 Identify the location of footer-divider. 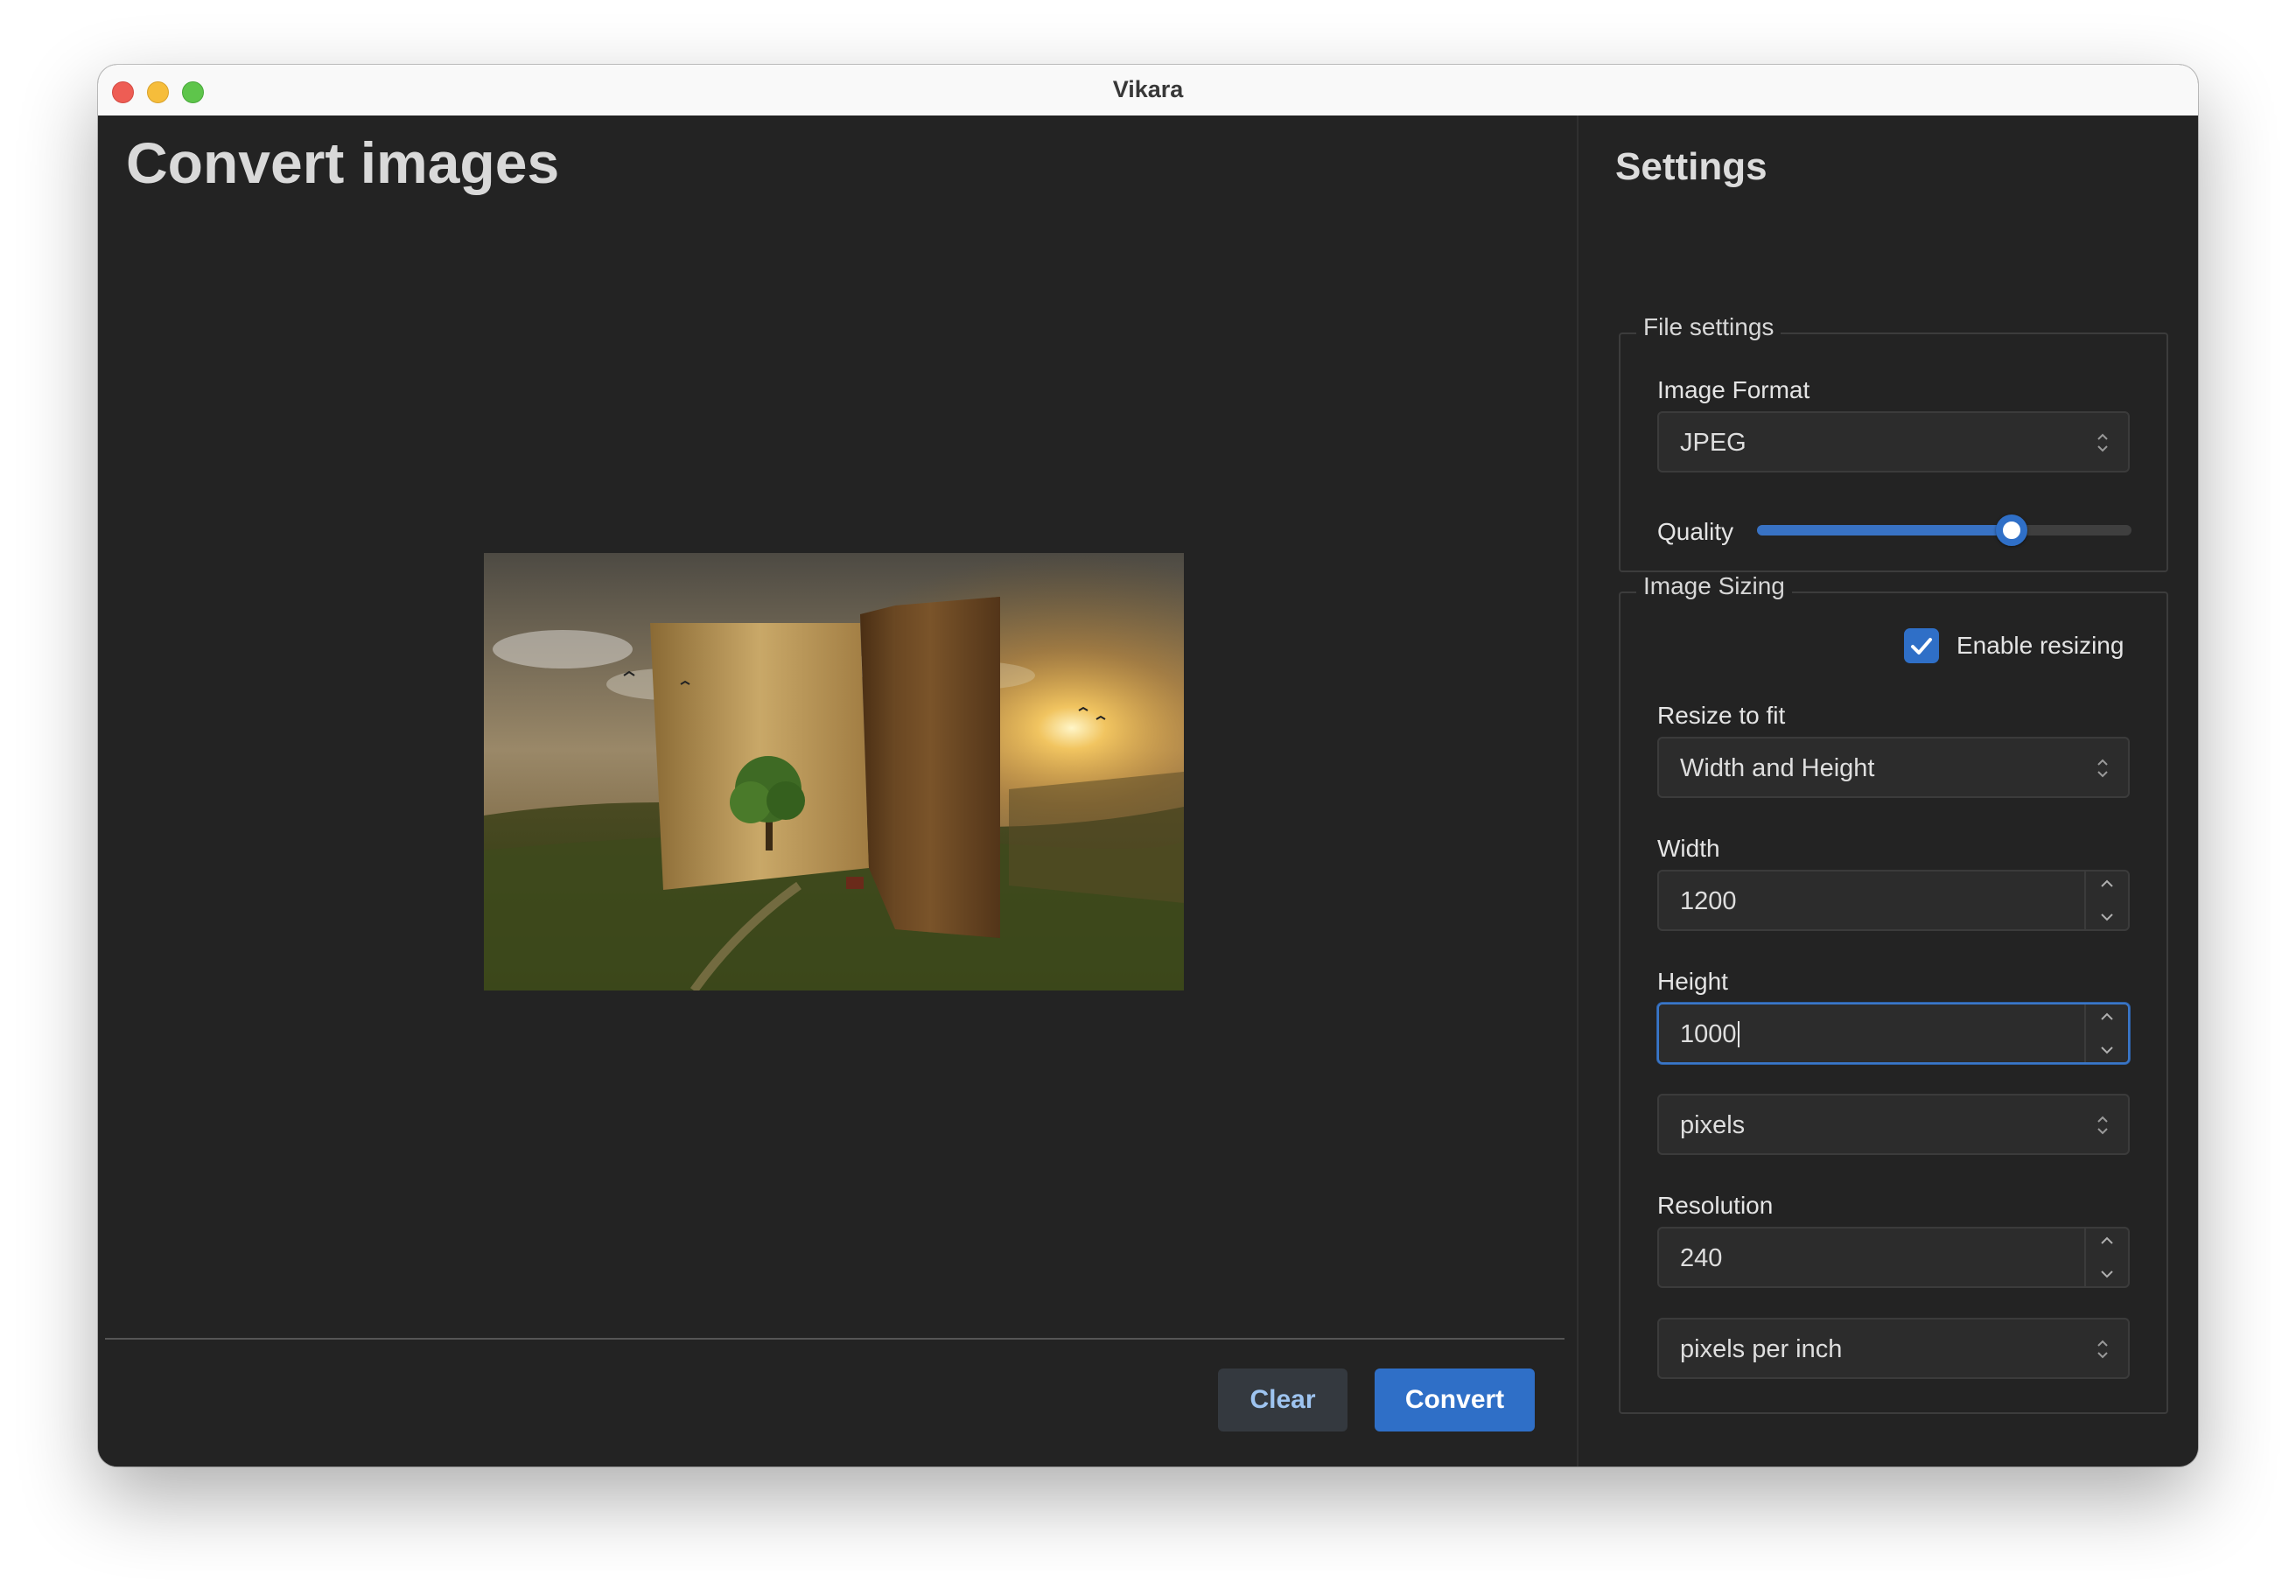
(834, 1339).